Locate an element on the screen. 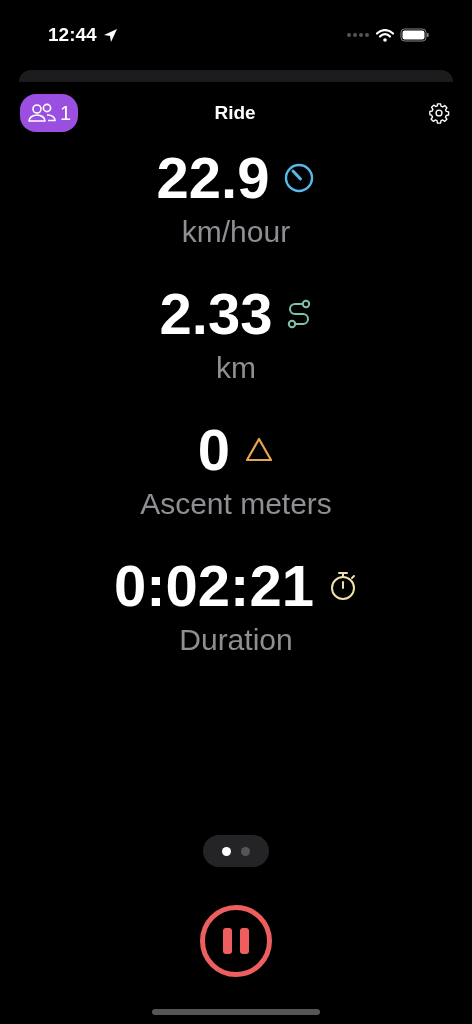 The image size is (472, 1024). status-time: 12:44 is located at coordinates (72, 35).